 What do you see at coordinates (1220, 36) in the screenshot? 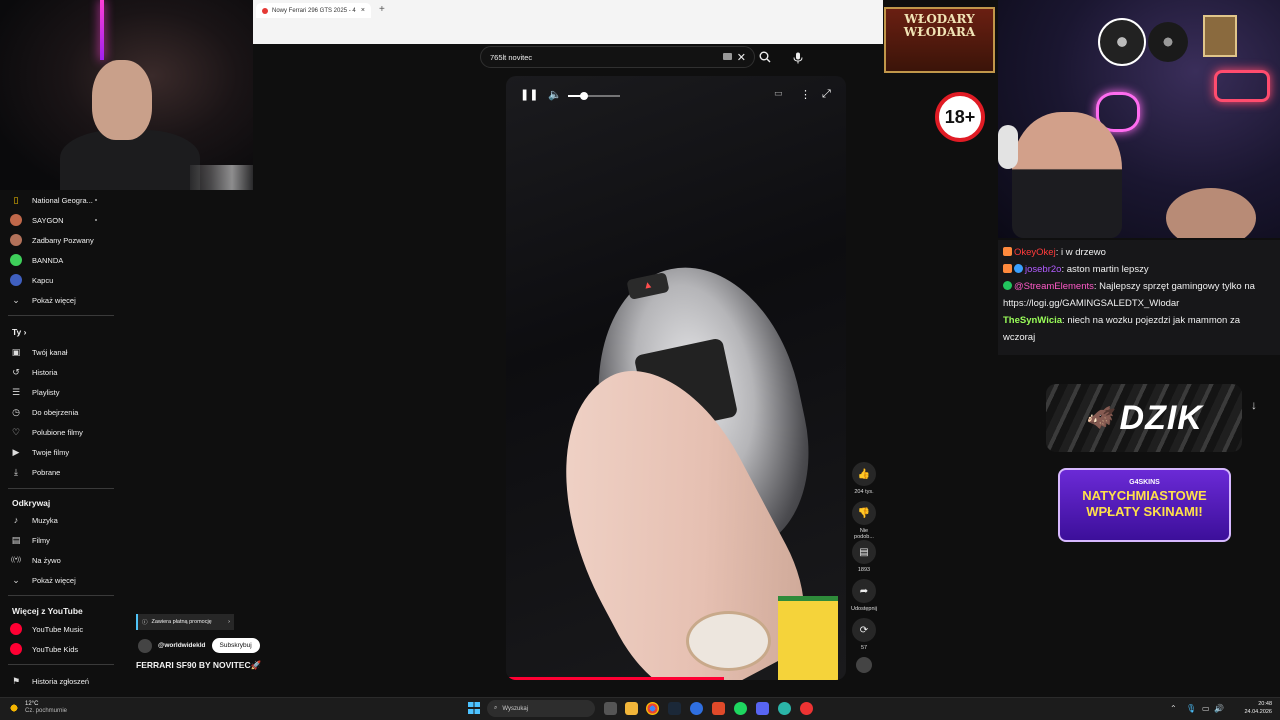
I see `wall-portrait` at bounding box center [1220, 36].